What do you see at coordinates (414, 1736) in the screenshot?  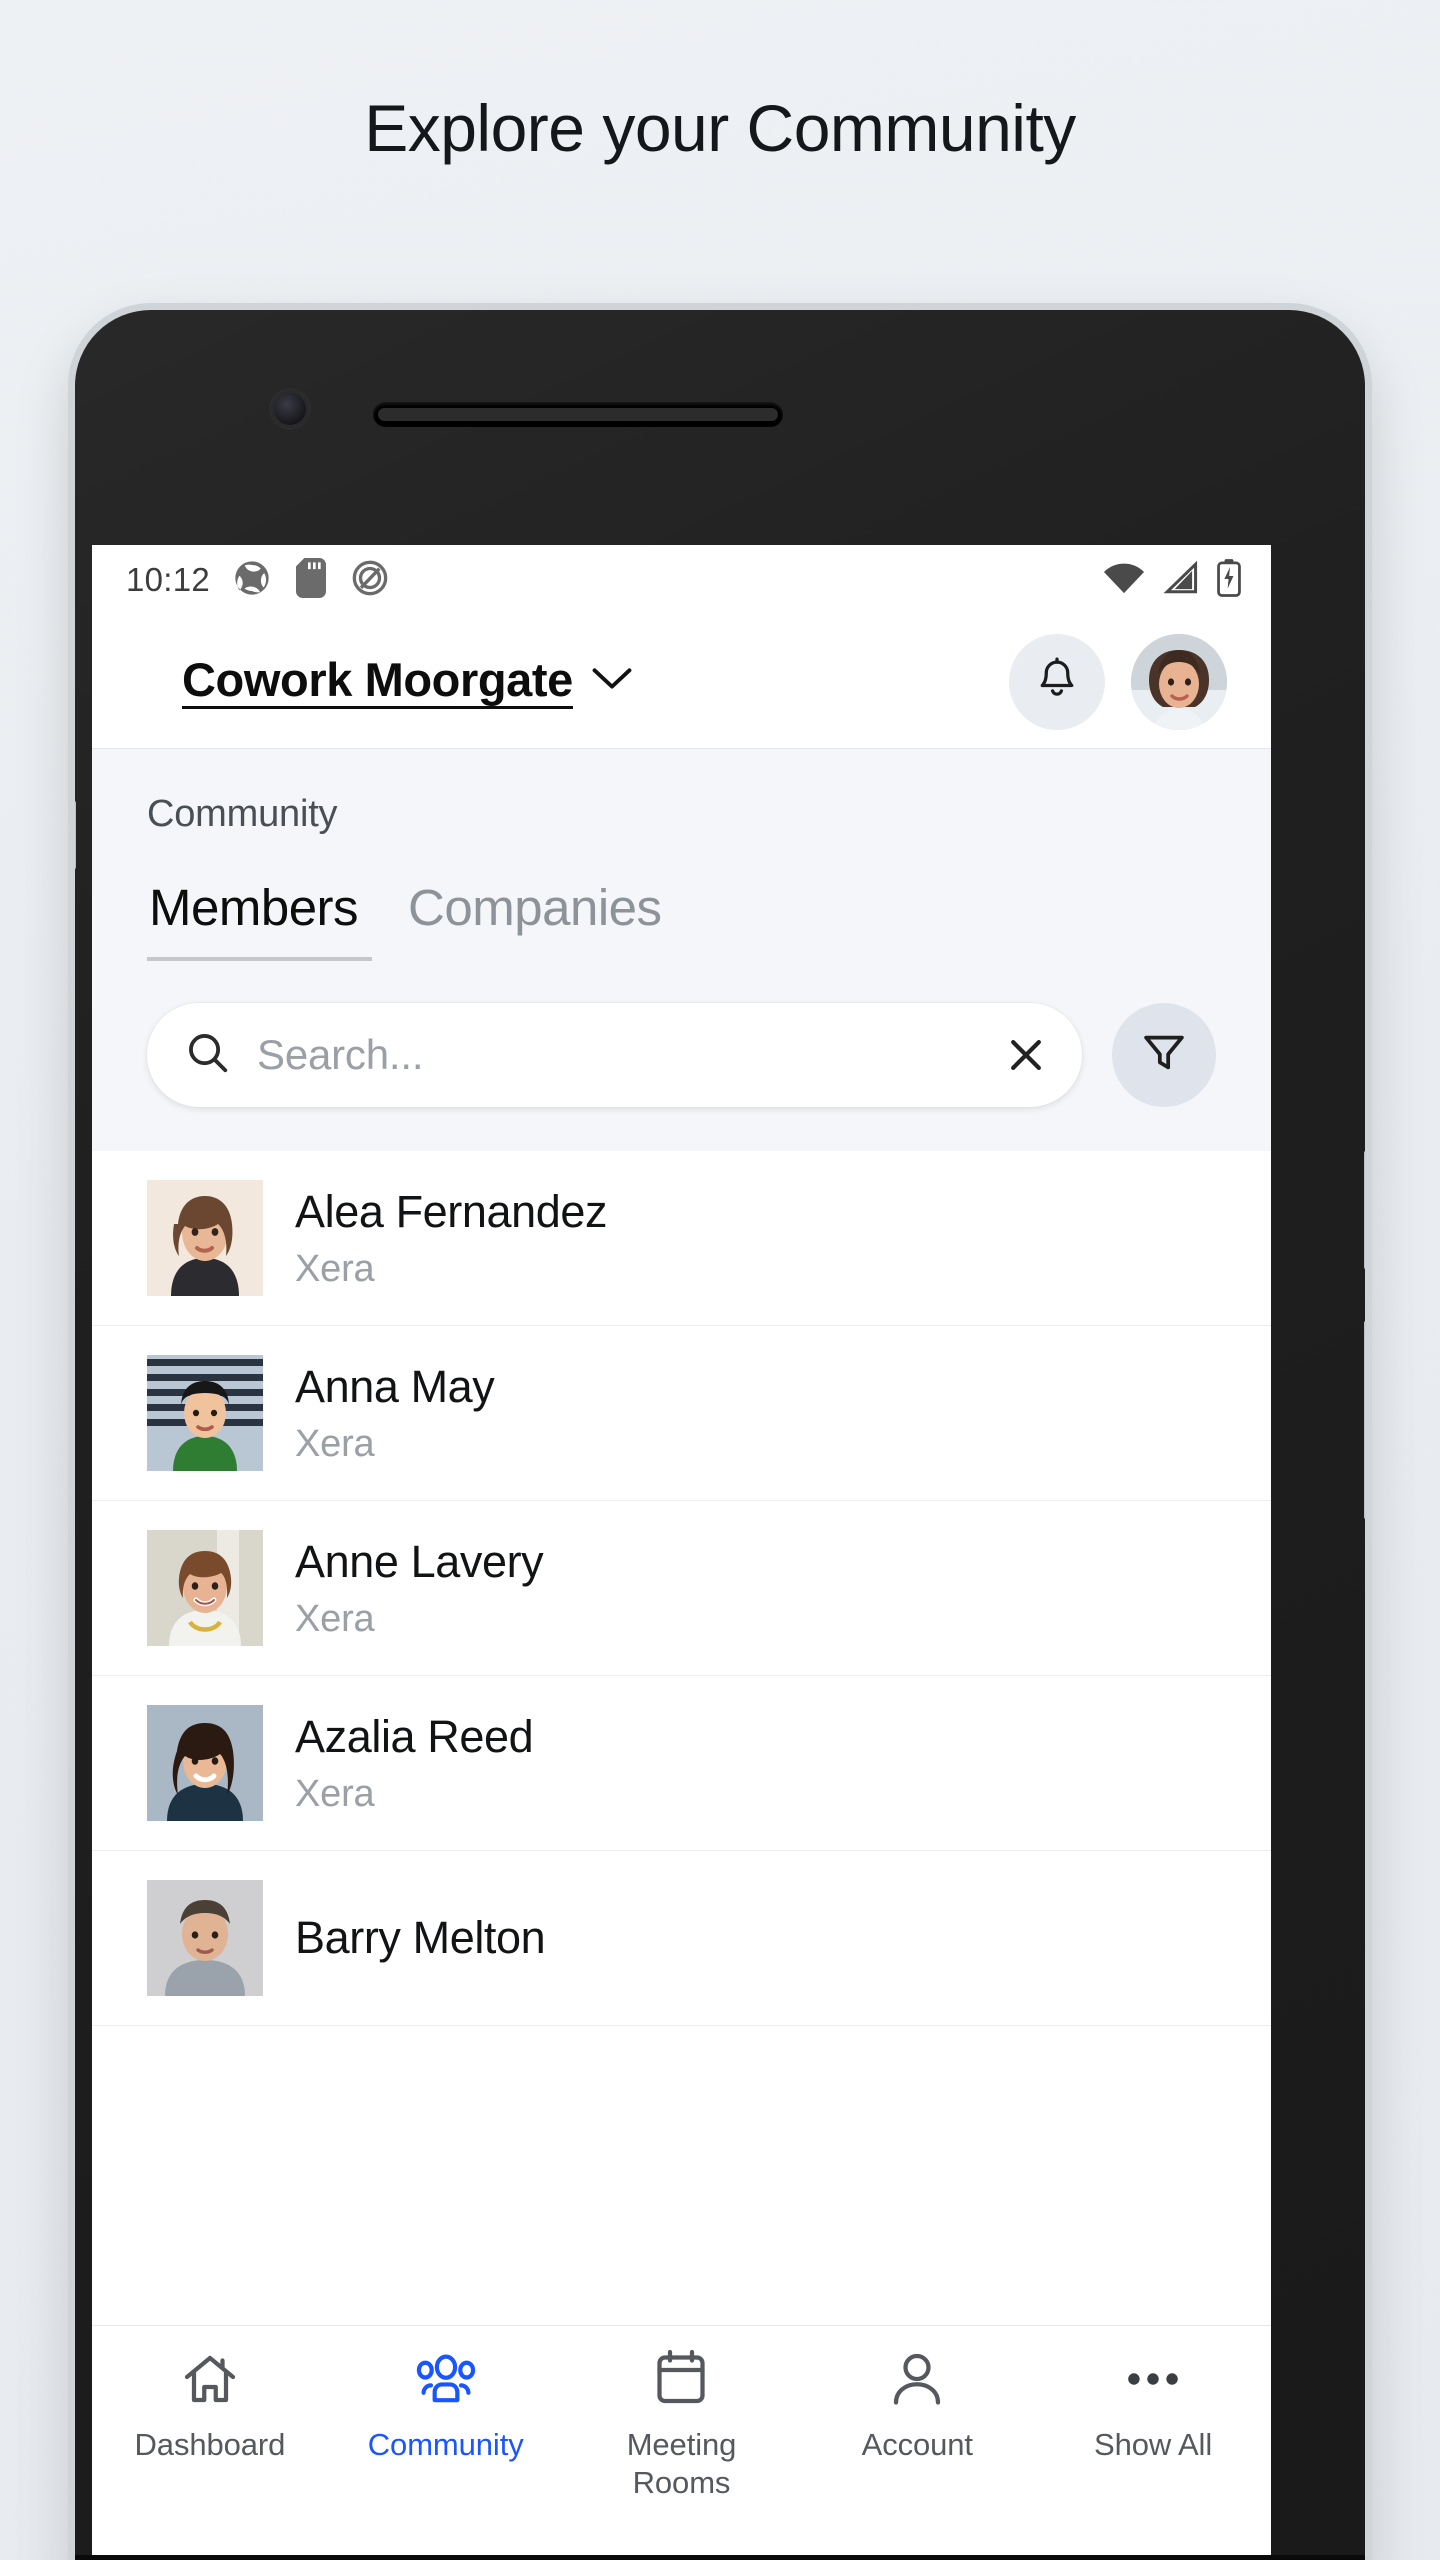 I see `member-name: Azalia Reed` at bounding box center [414, 1736].